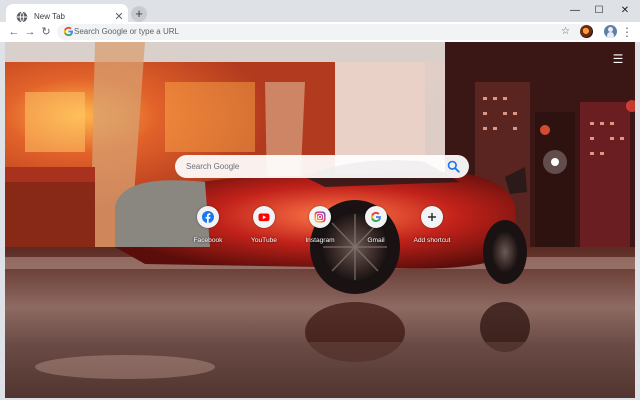 The image size is (640, 400). Describe the element at coordinates (30, 32) in the screenshot. I see `forward-icon: →` at that location.